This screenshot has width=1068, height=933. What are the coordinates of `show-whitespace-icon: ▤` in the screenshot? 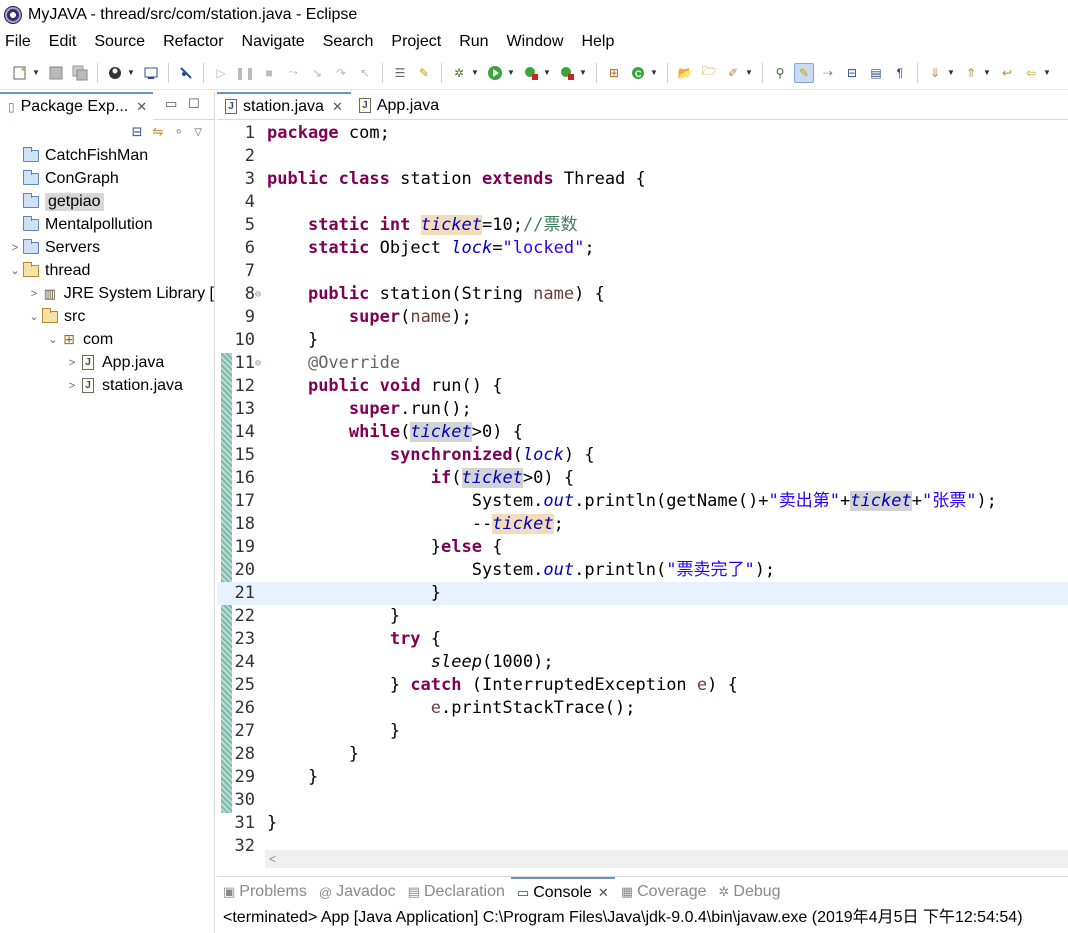 It's located at (876, 73).